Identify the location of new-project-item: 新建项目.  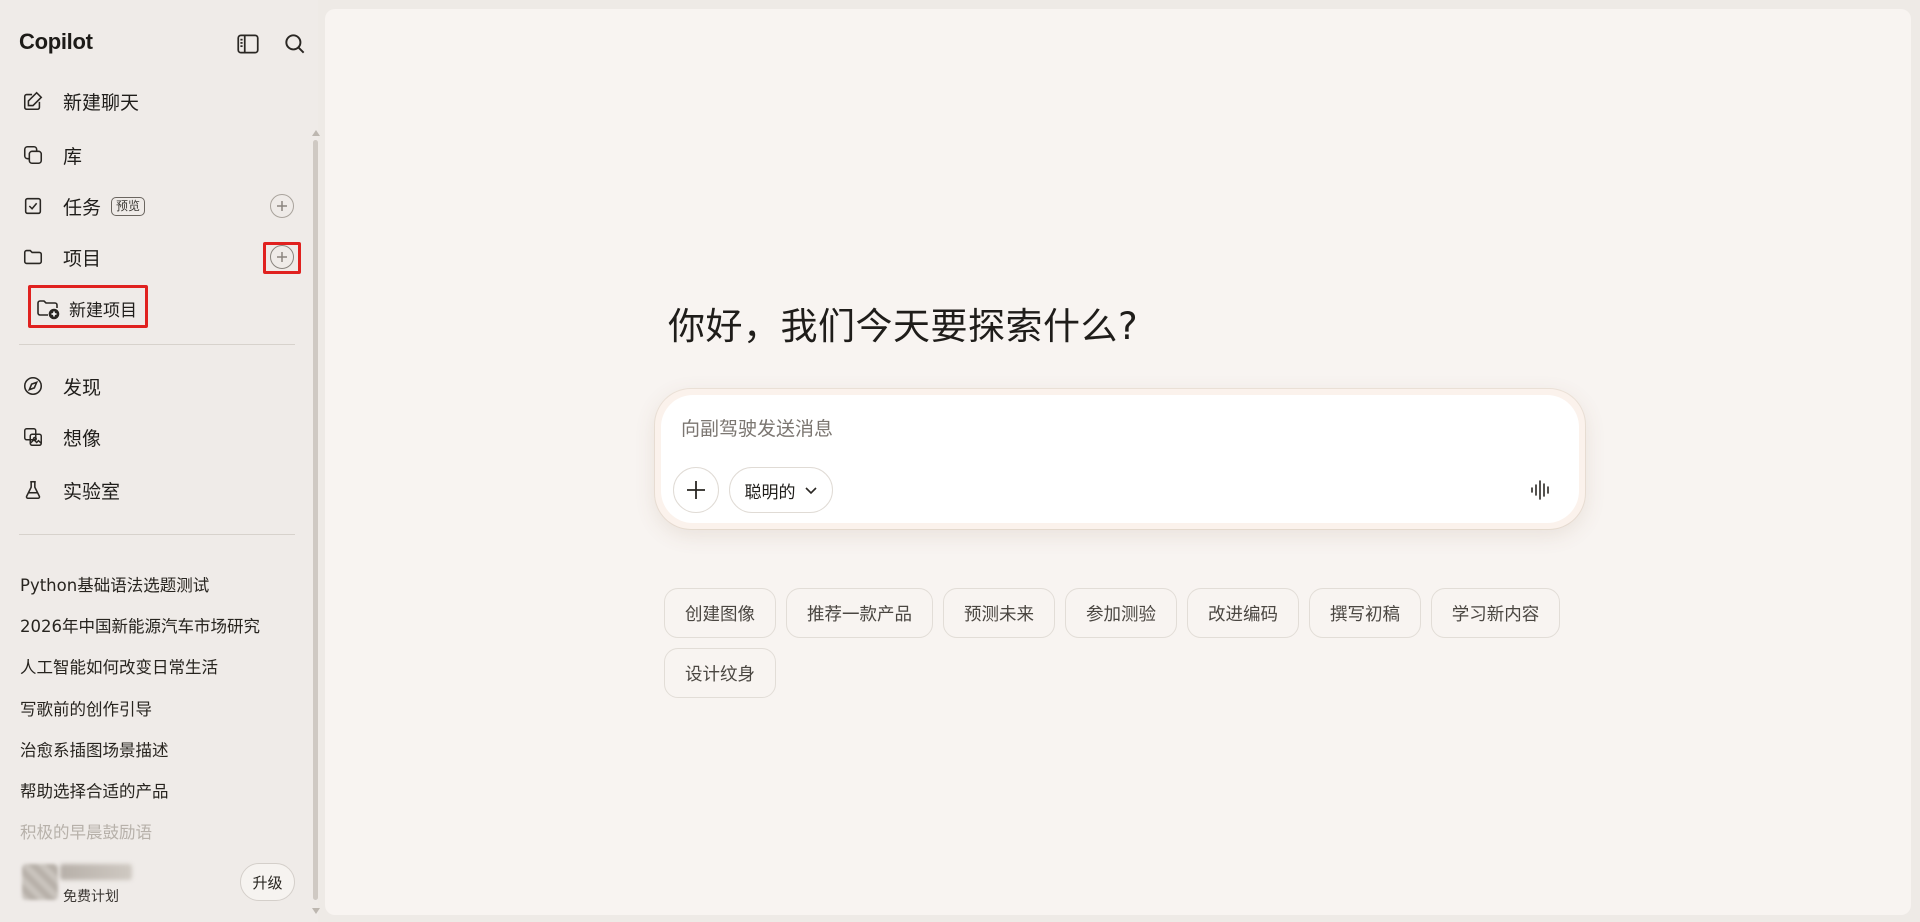
(87, 308).